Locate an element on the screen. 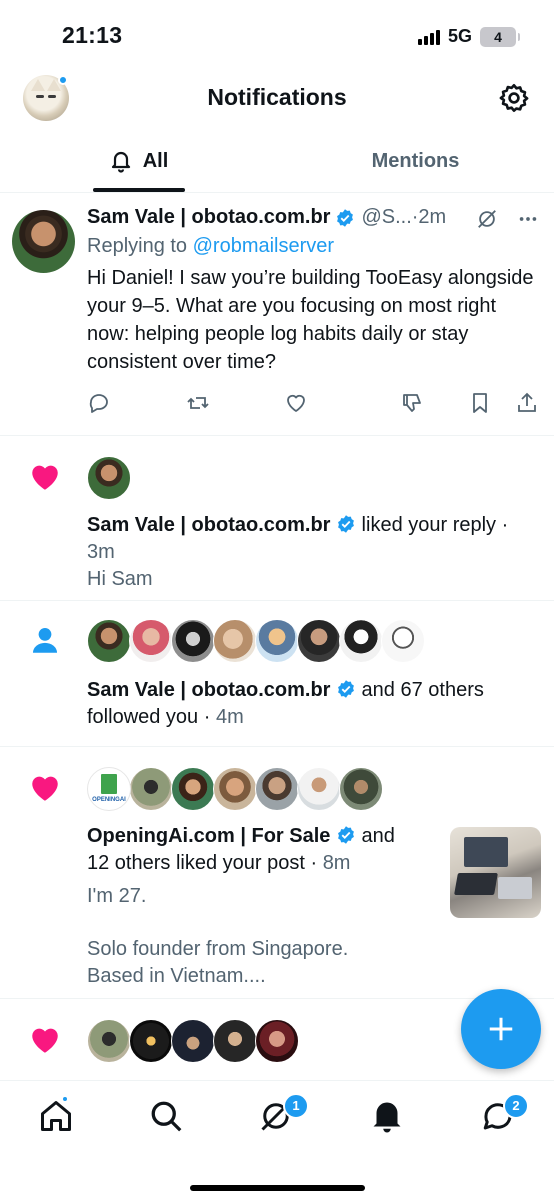 The width and height of the screenshot is (554, 1199). home-indicator is located at coordinates (277, 1188).